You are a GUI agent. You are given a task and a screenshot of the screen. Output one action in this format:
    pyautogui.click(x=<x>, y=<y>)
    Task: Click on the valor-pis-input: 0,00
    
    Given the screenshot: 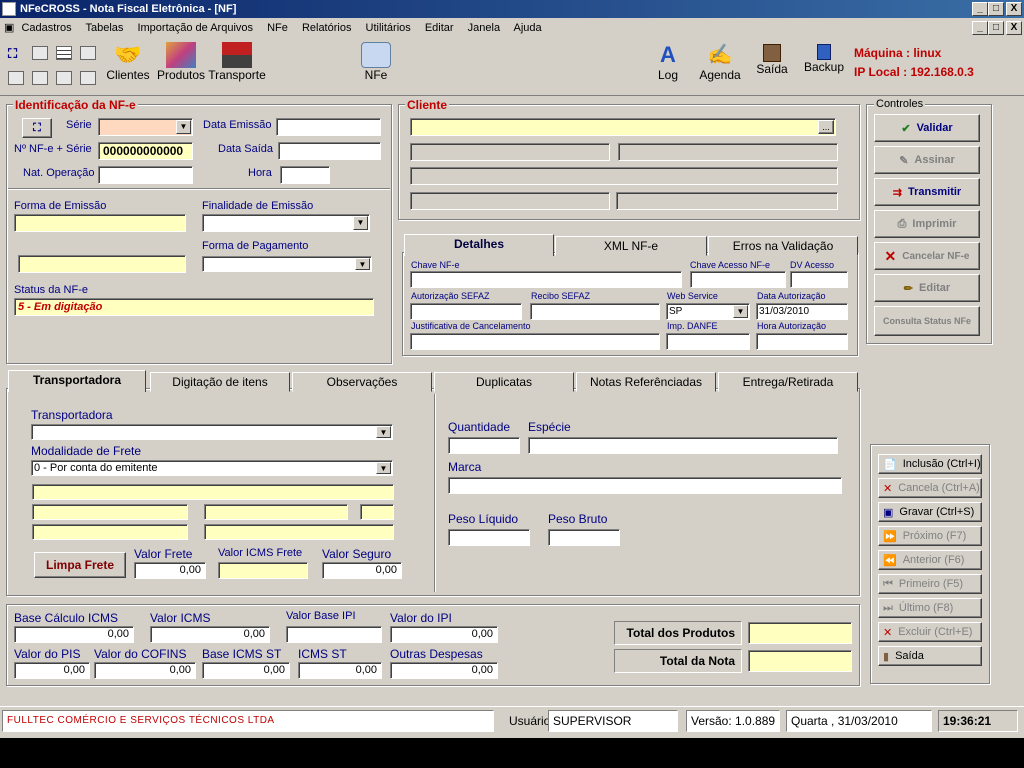 What is the action you would take?
    pyautogui.click(x=52, y=670)
    